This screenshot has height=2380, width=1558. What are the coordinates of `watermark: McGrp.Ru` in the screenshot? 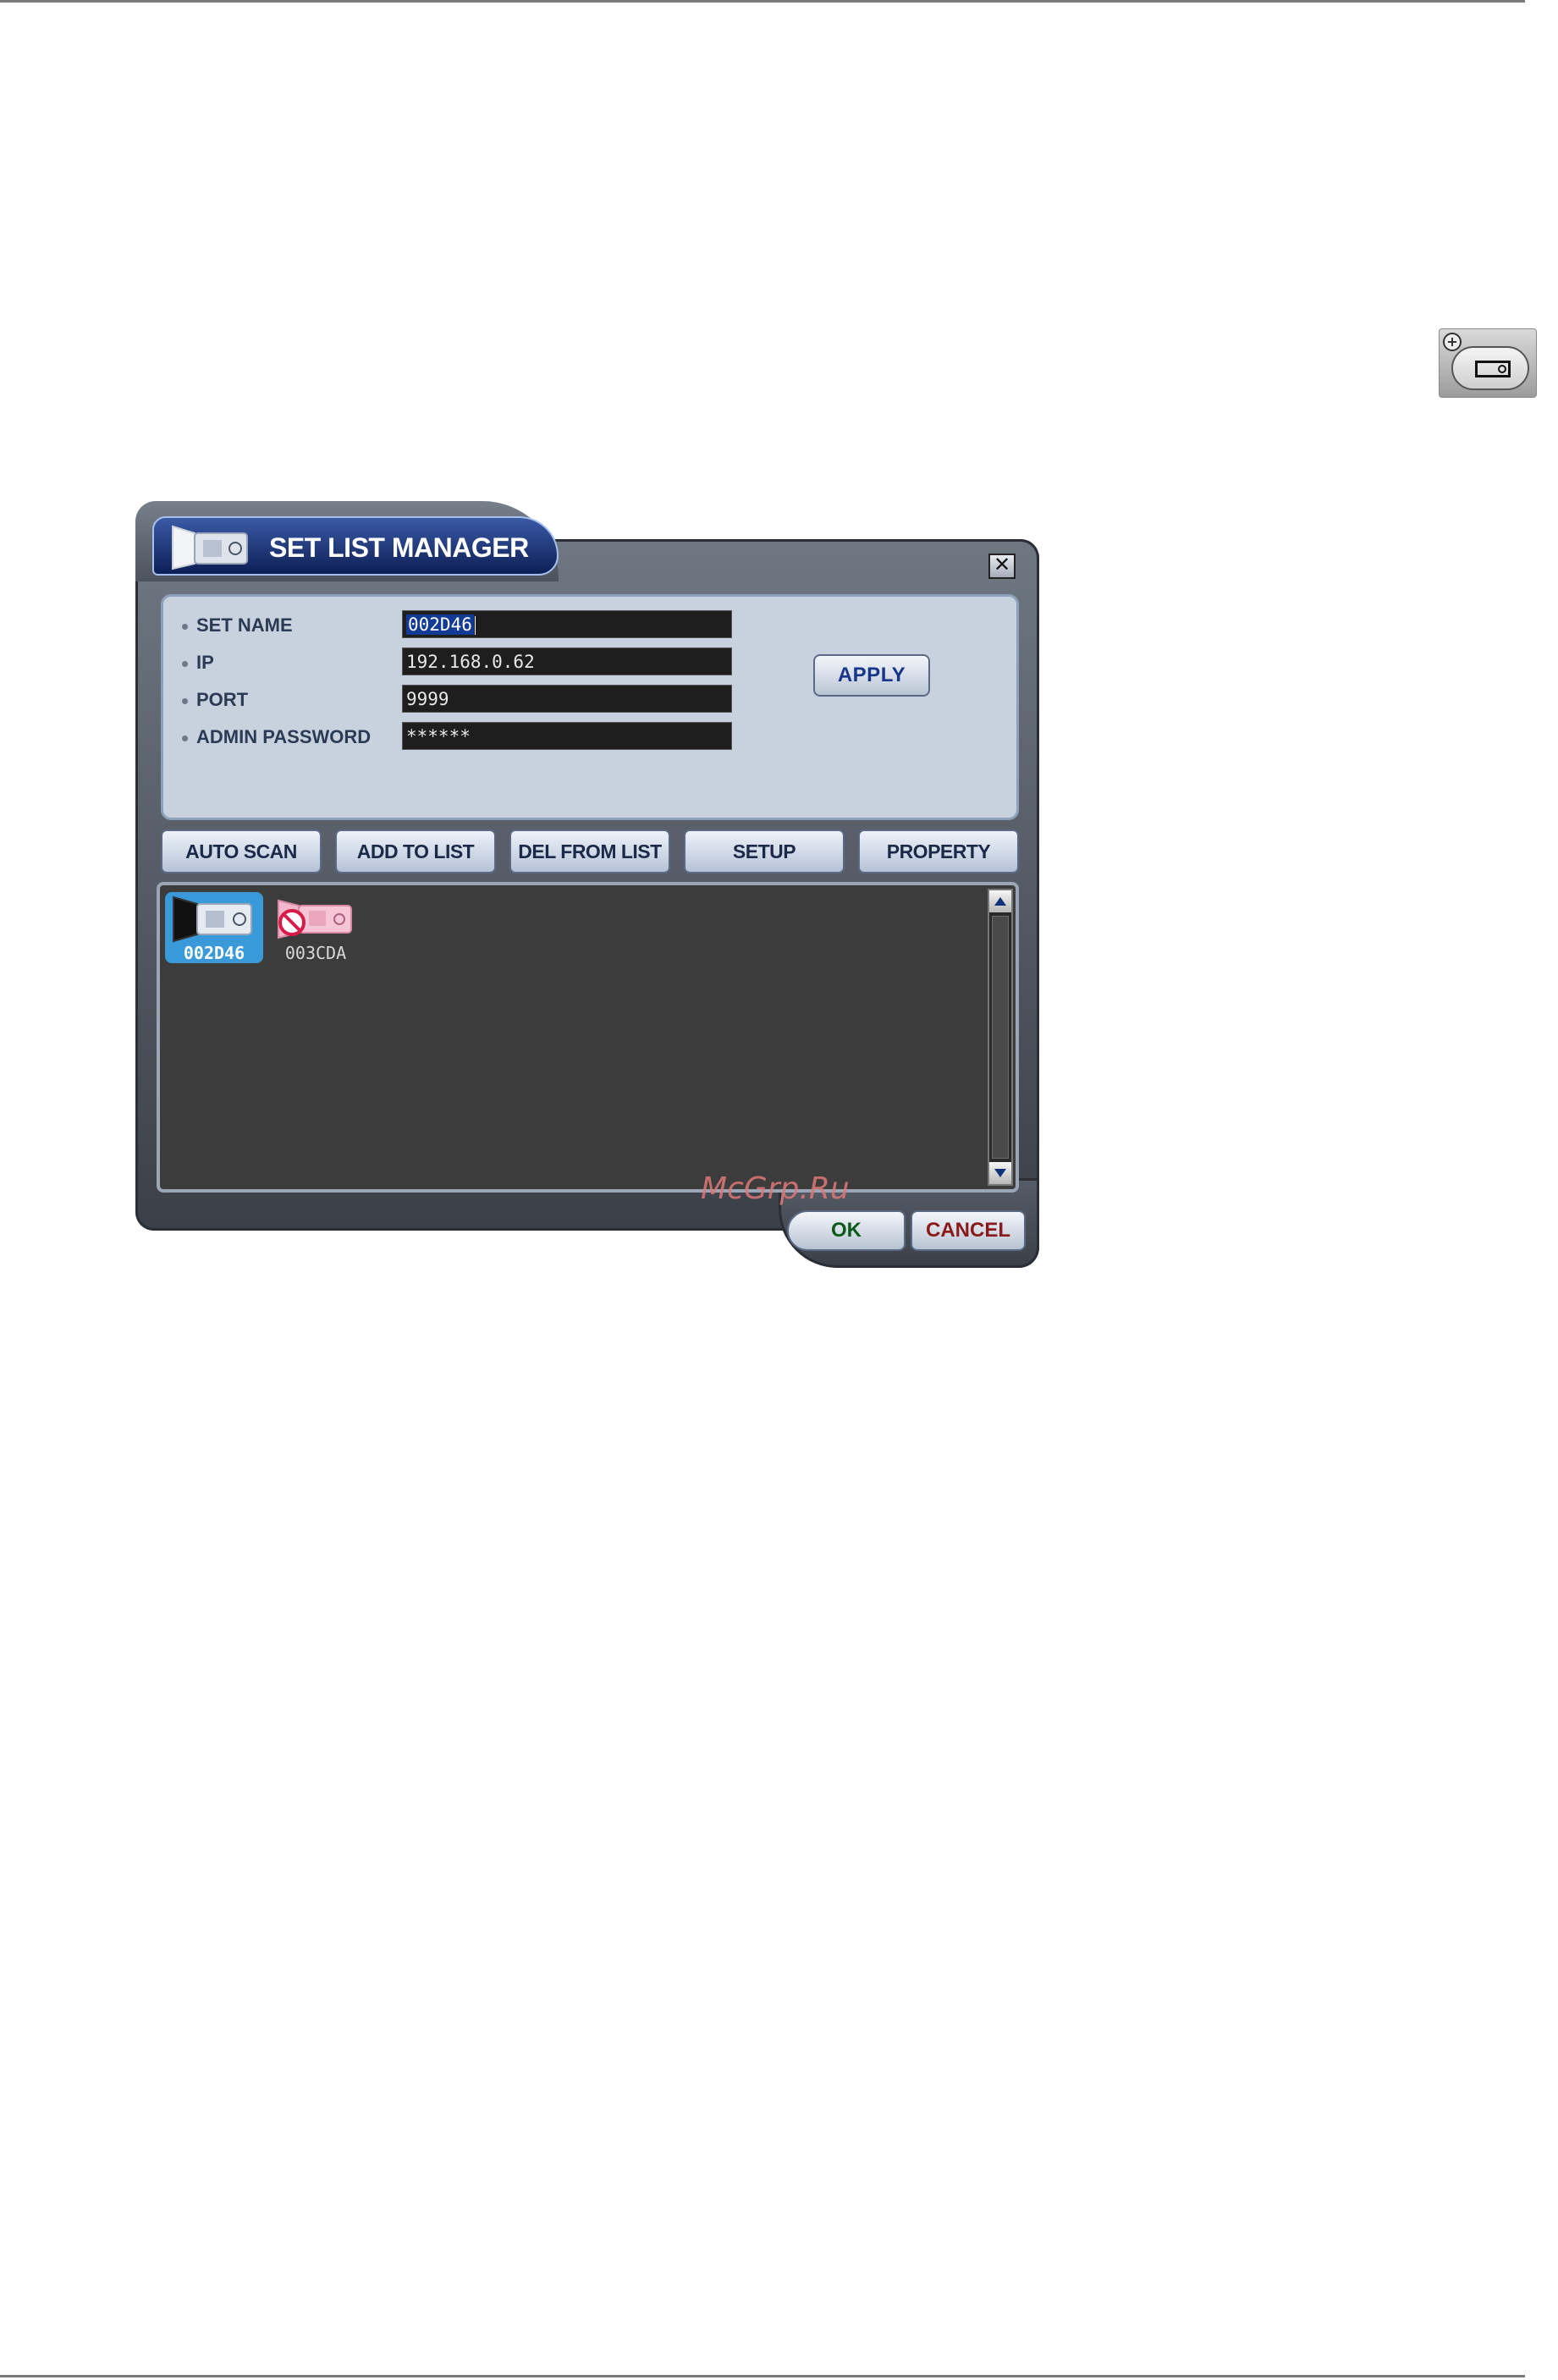 It's located at (775, 1188).